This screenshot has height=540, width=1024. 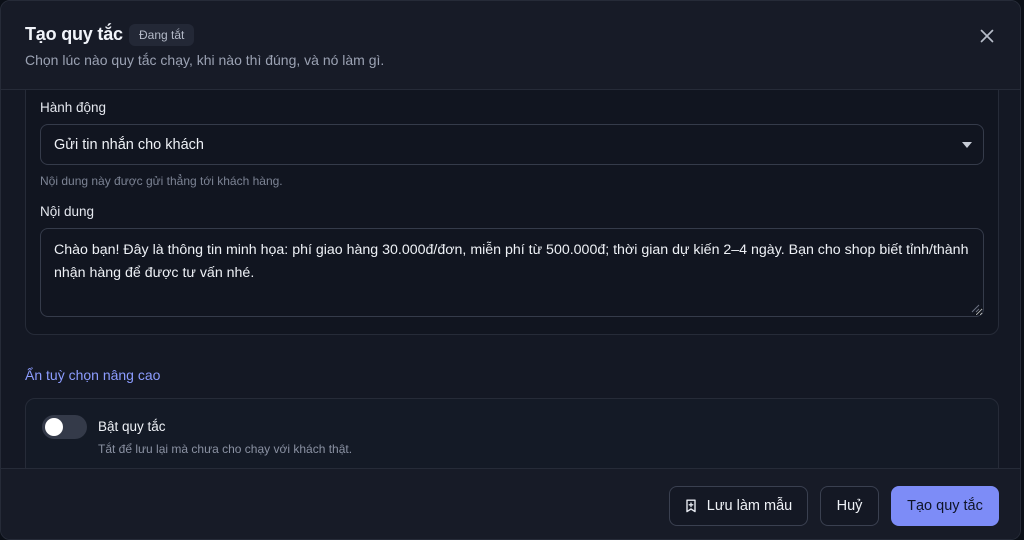 What do you see at coordinates (73, 107) in the screenshot?
I see `action-label: Hành động` at bounding box center [73, 107].